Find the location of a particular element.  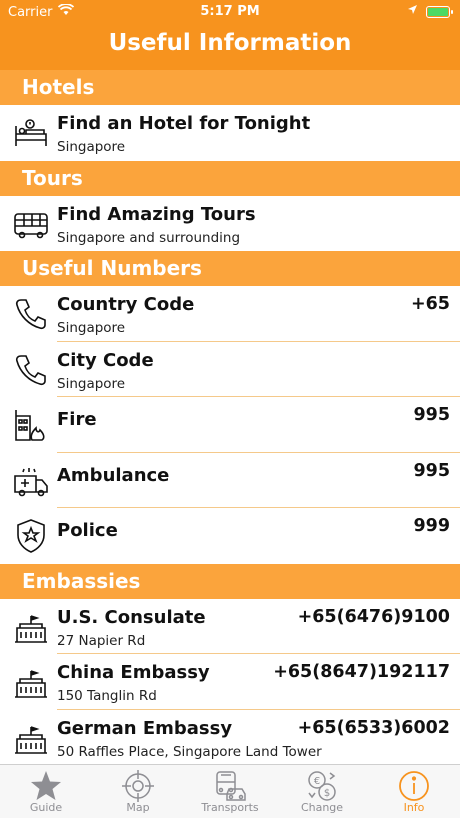

tab-info: Info is located at coordinates (414, 791).